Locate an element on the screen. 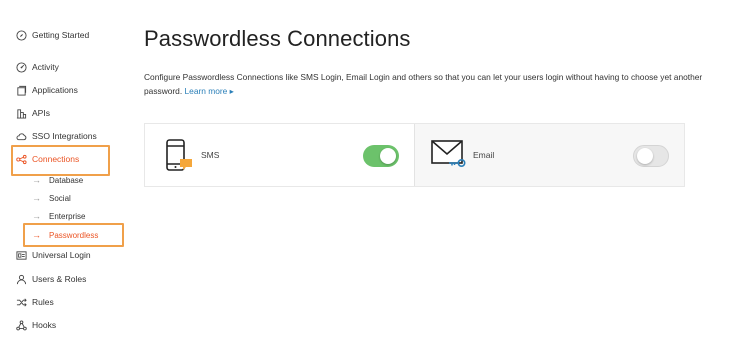 This screenshot has height=340, width=730. sidebar-item-connections: Connections is located at coordinates (47, 159).